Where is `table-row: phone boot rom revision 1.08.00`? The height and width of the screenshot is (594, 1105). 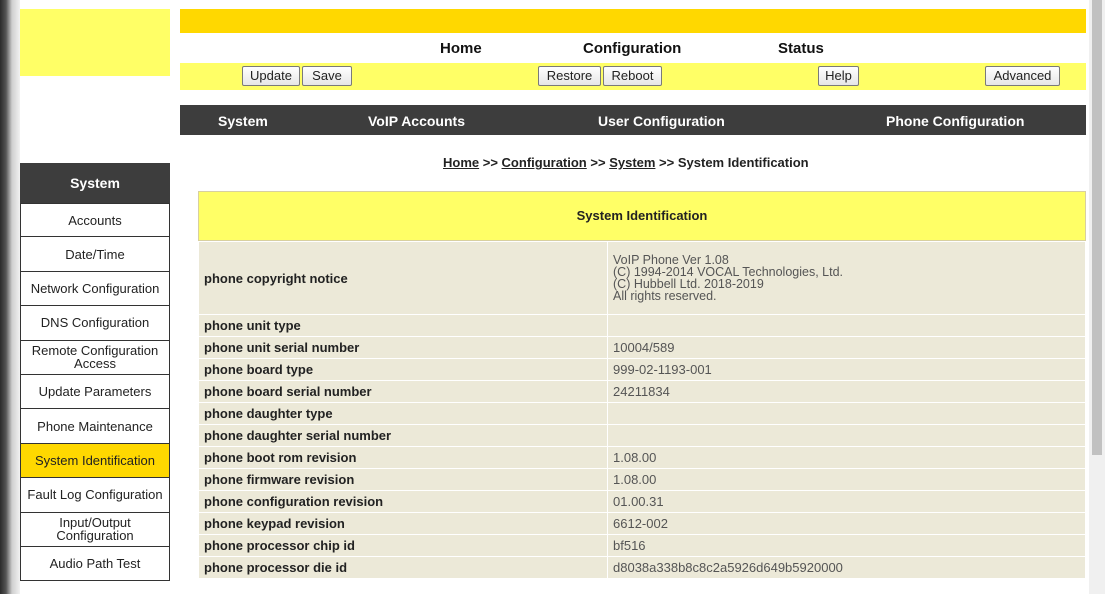 table-row: phone boot rom revision 1.08.00 is located at coordinates (642, 457).